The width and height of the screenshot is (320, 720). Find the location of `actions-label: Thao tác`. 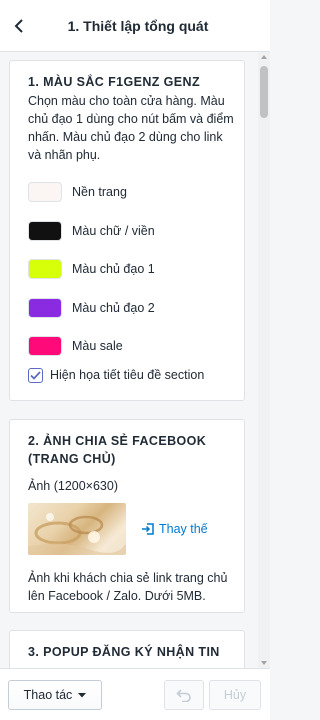

actions-label: Thao tác is located at coordinates (48, 695).